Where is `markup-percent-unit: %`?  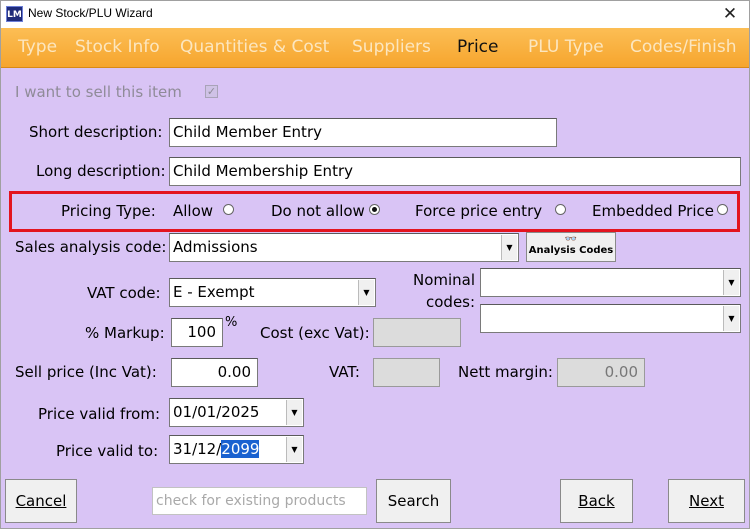
markup-percent-unit: % is located at coordinates (231, 322).